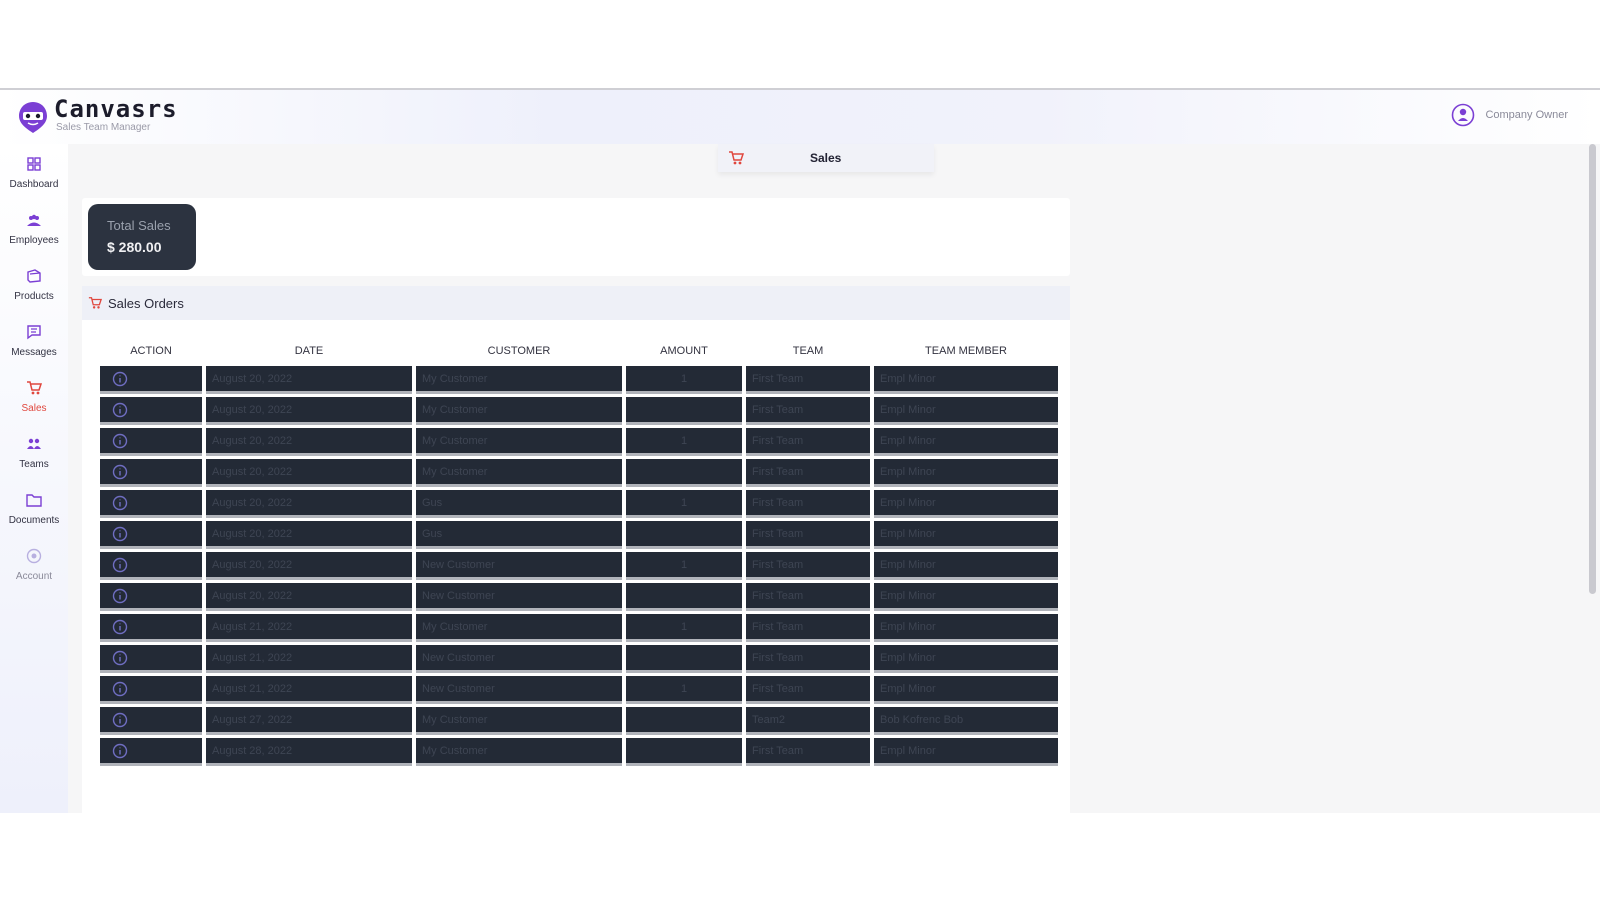 The width and height of the screenshot is (1600, 900). What do you see at coordinates (34, 288) in the screenshot?
I see `sidebar-item-products: Products` at bounding box center [34, 288].